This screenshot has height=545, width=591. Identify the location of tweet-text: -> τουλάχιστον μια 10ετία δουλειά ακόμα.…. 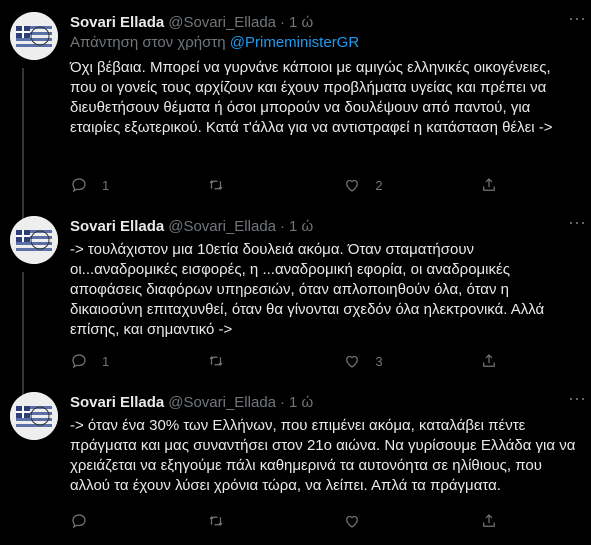
(307, 289).